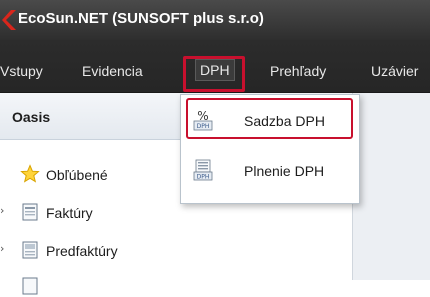 The height and width of the screenshot is (297, 430). Describe the element at coordinates (141, 18) in the screenshot. I see `window-title: EcoSun.NET (SUNSOFT plus s.r.o)` at that location.